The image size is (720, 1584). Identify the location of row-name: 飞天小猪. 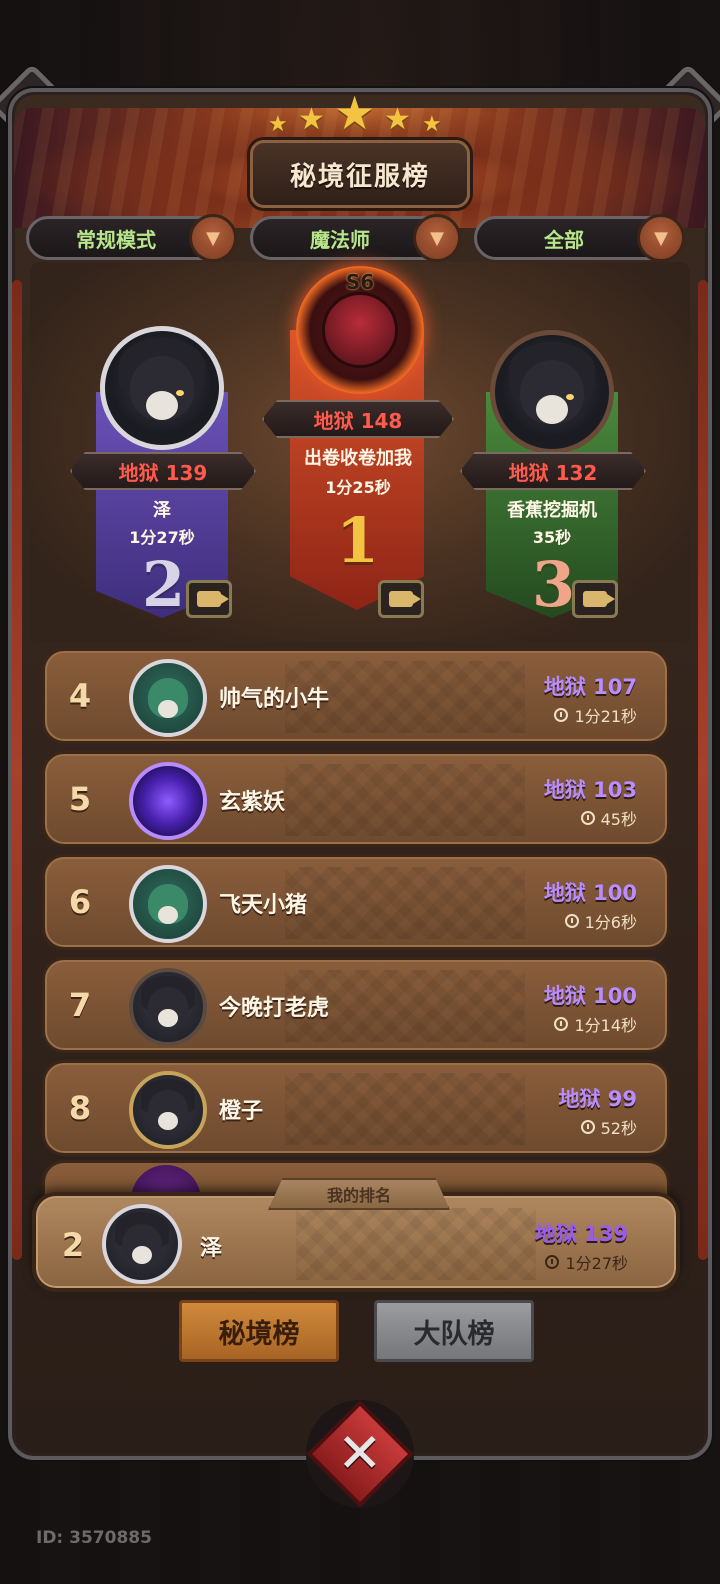
(263, 905).